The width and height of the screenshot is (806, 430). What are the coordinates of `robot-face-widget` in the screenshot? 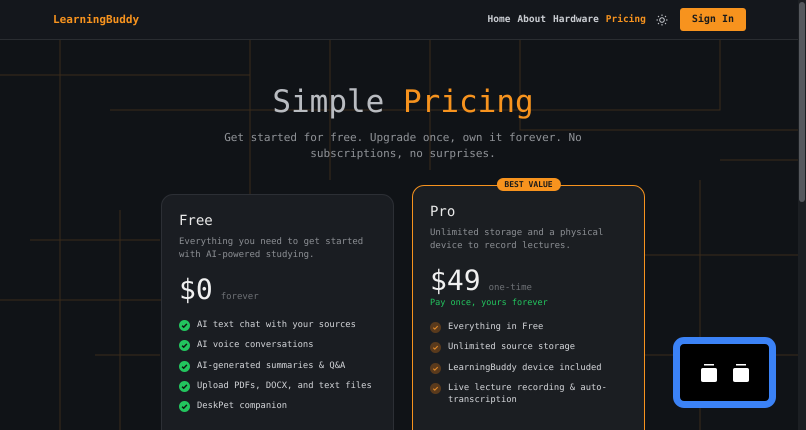 It's located at (724, 372).